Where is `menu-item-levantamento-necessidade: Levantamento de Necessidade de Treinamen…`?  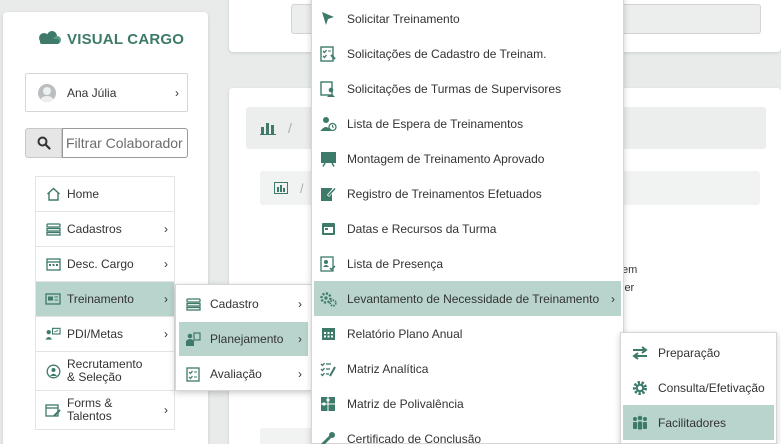
menu-item-levantamento-necessidade: Levantamento de Necessidade de Treinamen… is located at coordinates (467, 298).